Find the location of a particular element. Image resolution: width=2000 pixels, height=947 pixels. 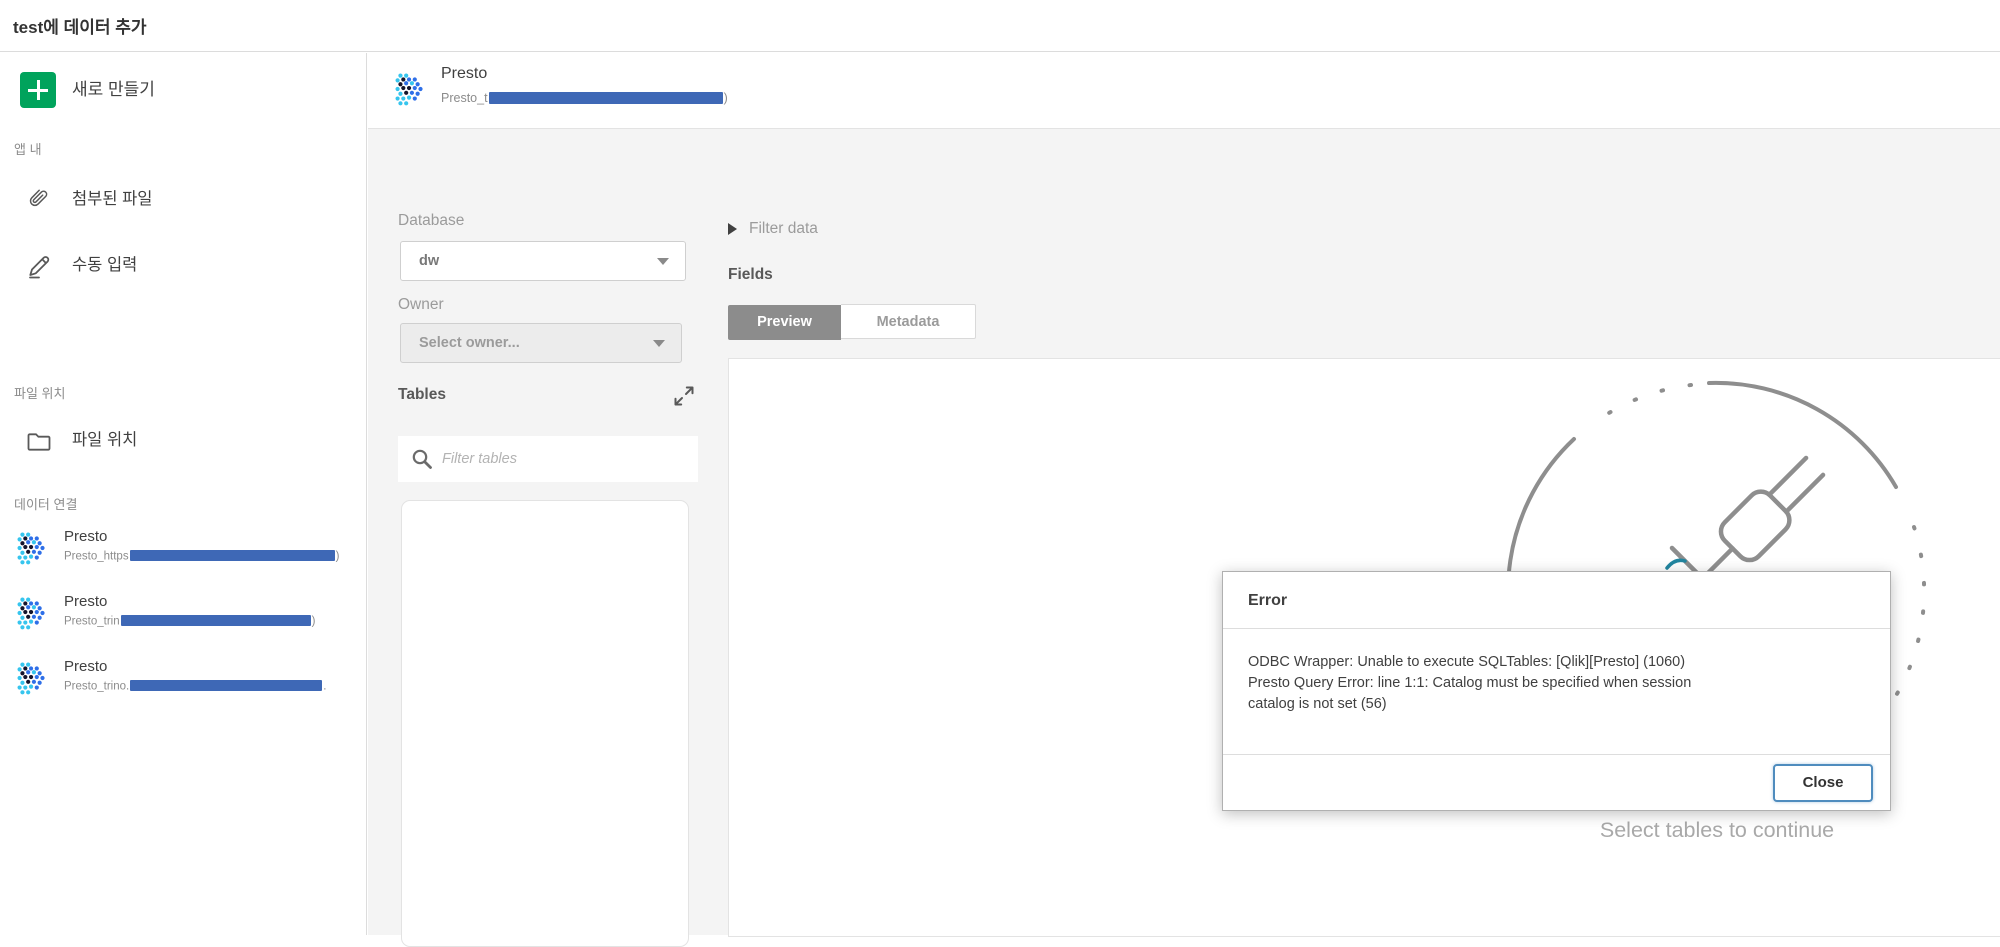

tables-label: Tables is located at coordinates (422, 394).